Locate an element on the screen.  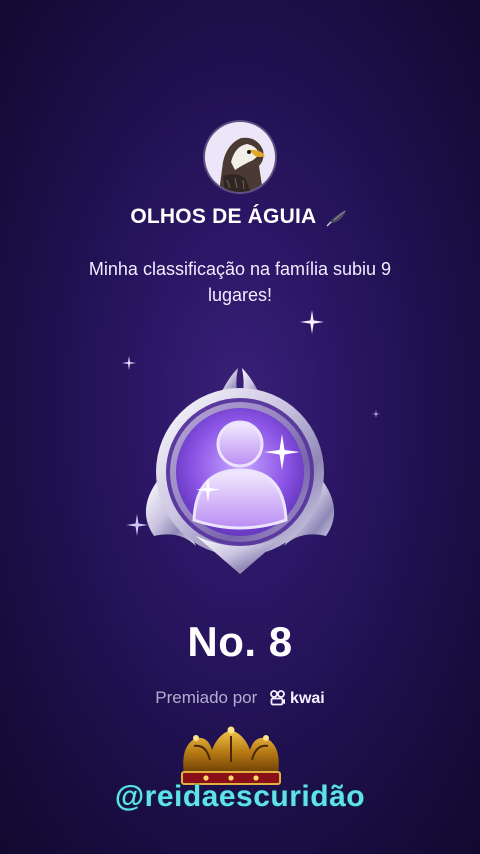
profile-name-text: OLHOS DE ÁGUIA is located at coordinates (223, 216).